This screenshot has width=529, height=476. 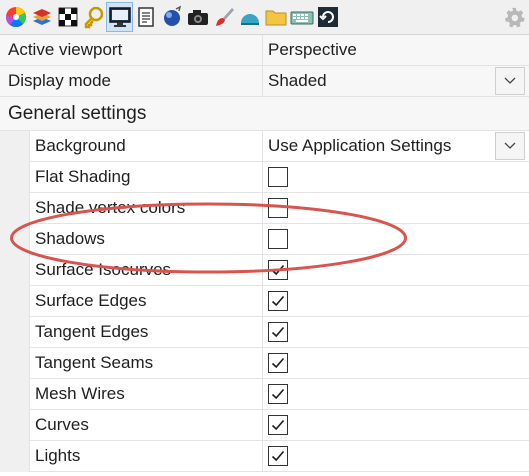 I want to click on notes-icon, so click(x=145, y=17).